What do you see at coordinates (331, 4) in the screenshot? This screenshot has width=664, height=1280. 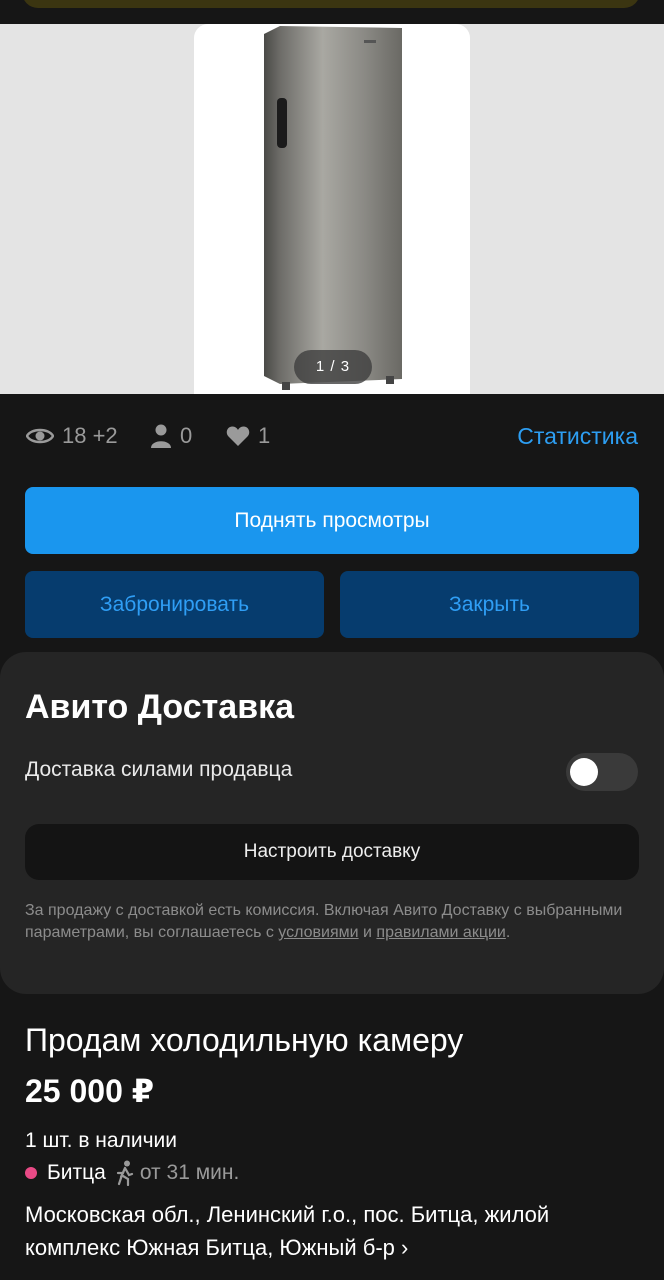 I see `top-bar-remnant` at bounding box center [331, 4].